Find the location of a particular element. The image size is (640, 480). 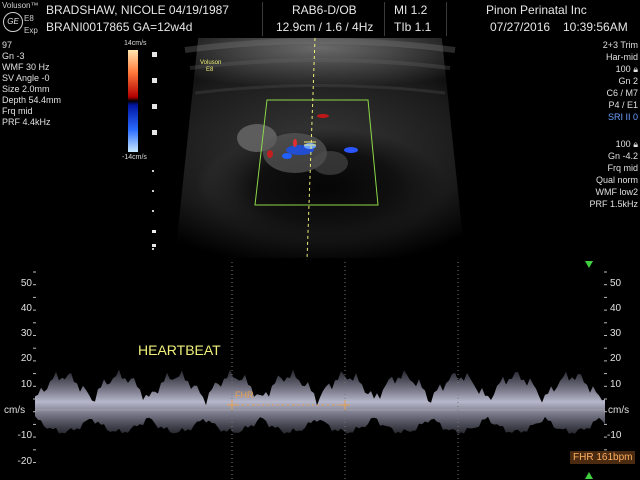

image-label-line2: E8 is located at coordinates (210, 70).